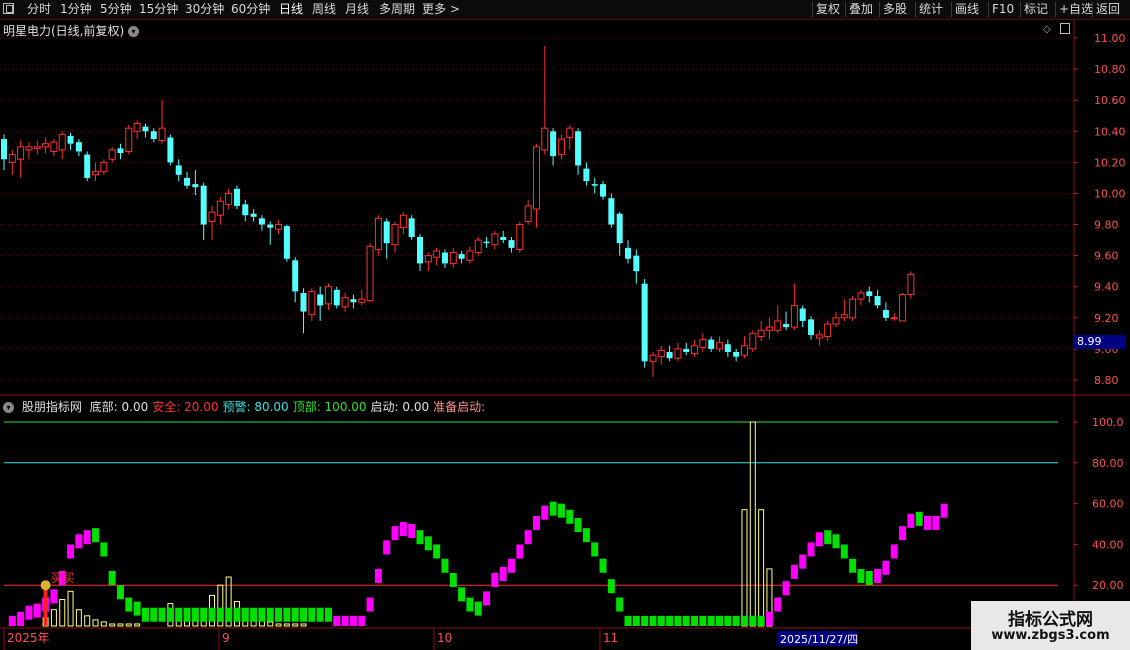 This screenshot has width=1130, height=650. Describe the element at coordinates (1110, 38) in the screenshot. I see `price-tick-label: 11.00` at that location.